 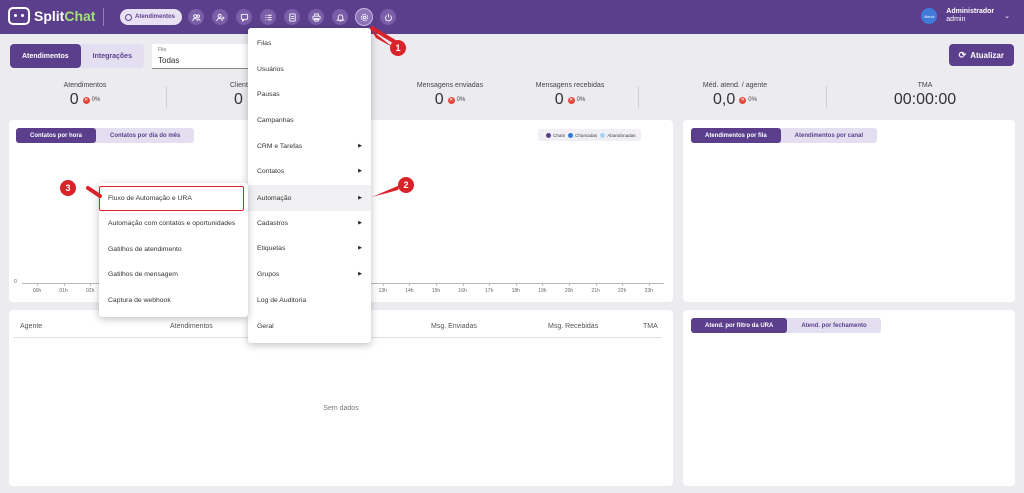 I want to click on annotation-arrows, so click(x=243, y=112).